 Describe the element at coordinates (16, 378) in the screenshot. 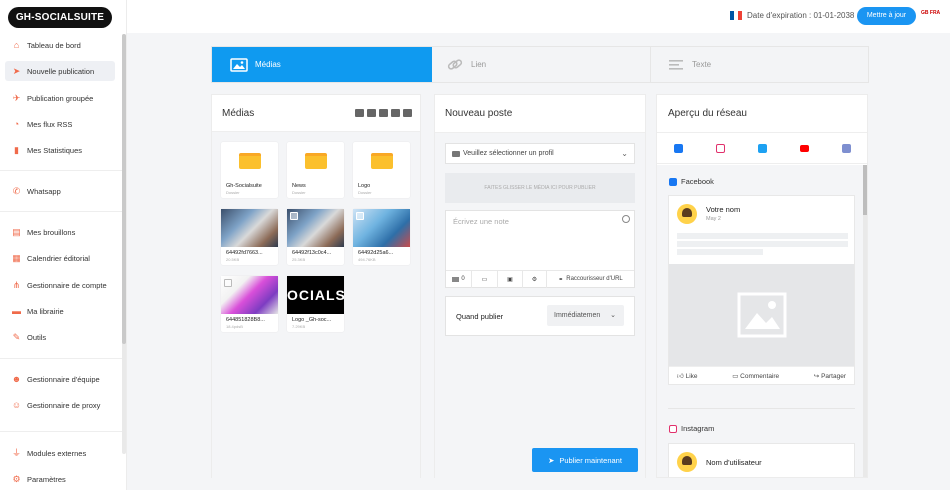

I see `team-icon: ☻` at that location.